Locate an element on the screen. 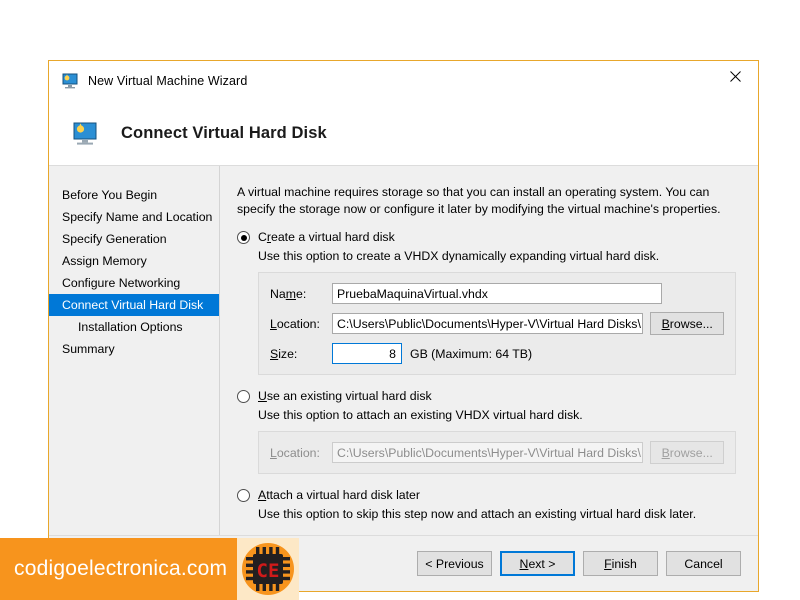 This screenshot has height=600, width=800. location-label: Location: is located at coordinates (295, 323).